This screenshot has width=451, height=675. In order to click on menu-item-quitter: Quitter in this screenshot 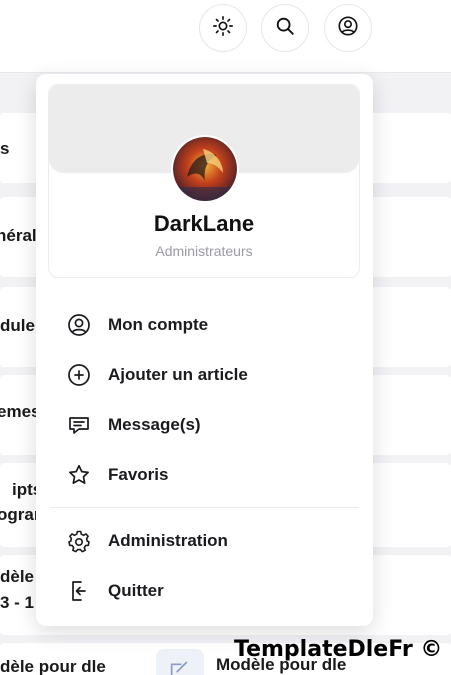, I will do `click(115, 591)`.